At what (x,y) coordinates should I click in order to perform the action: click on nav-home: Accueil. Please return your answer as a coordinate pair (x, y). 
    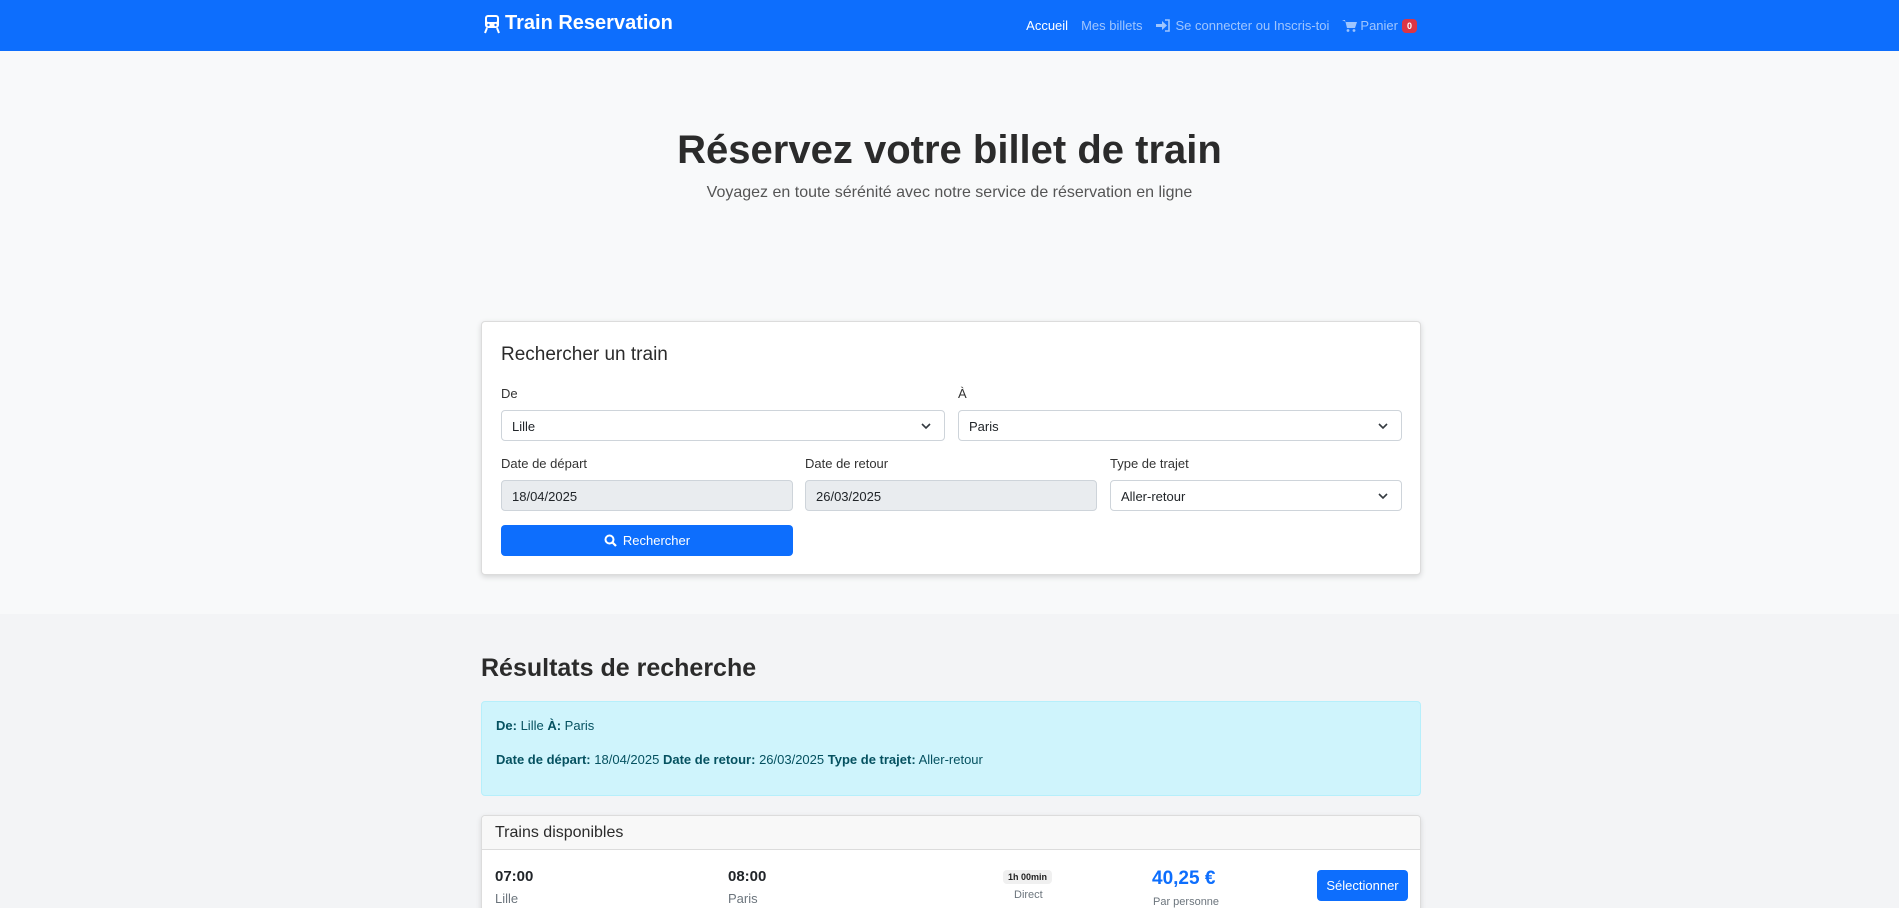
    Looking at the image, I should click on (1047, 25).